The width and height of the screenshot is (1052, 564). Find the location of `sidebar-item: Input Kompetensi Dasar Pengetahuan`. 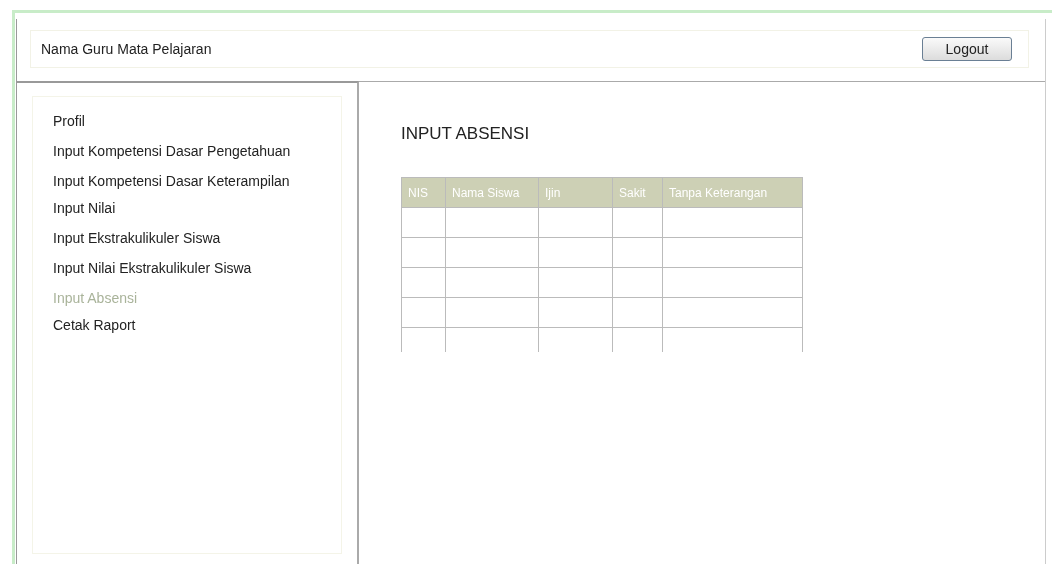

sidebar-item: Input Kompetensi Dasar Pengetahuan is located at coordinates (172, 151).